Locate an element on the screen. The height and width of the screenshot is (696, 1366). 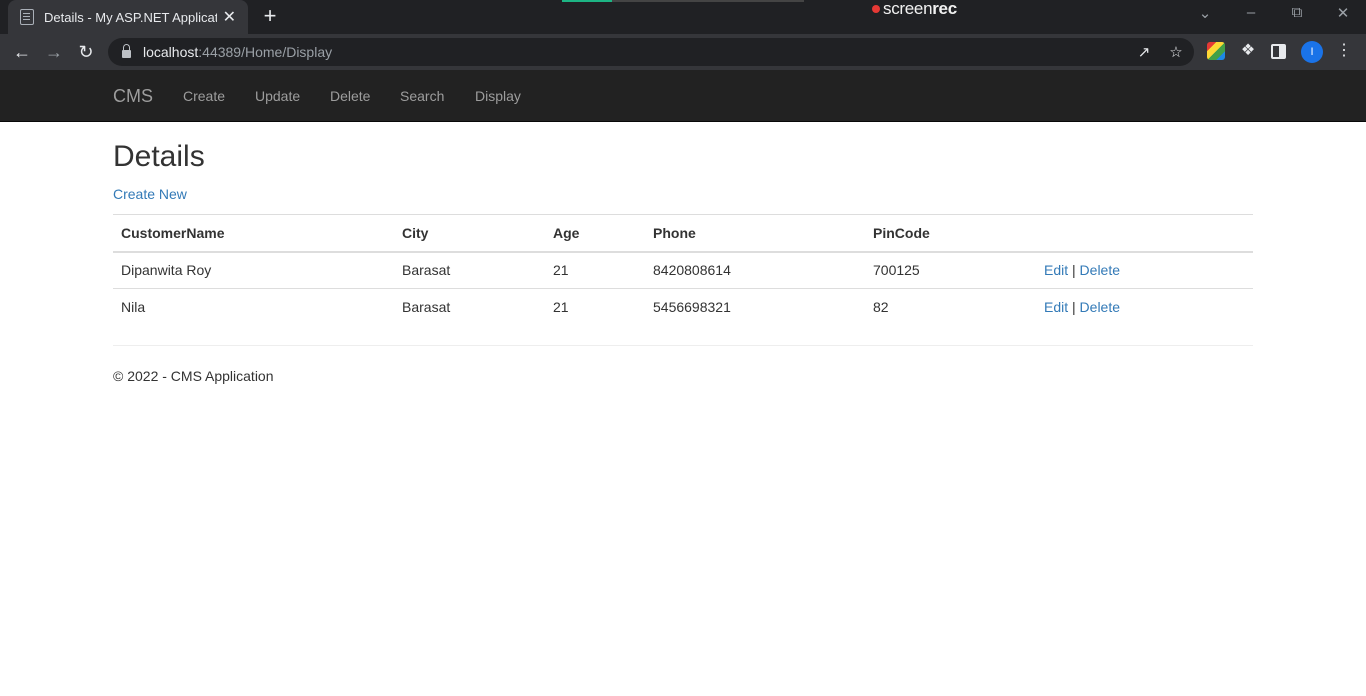
forward-icon: → is located at coordinates (54, 52).